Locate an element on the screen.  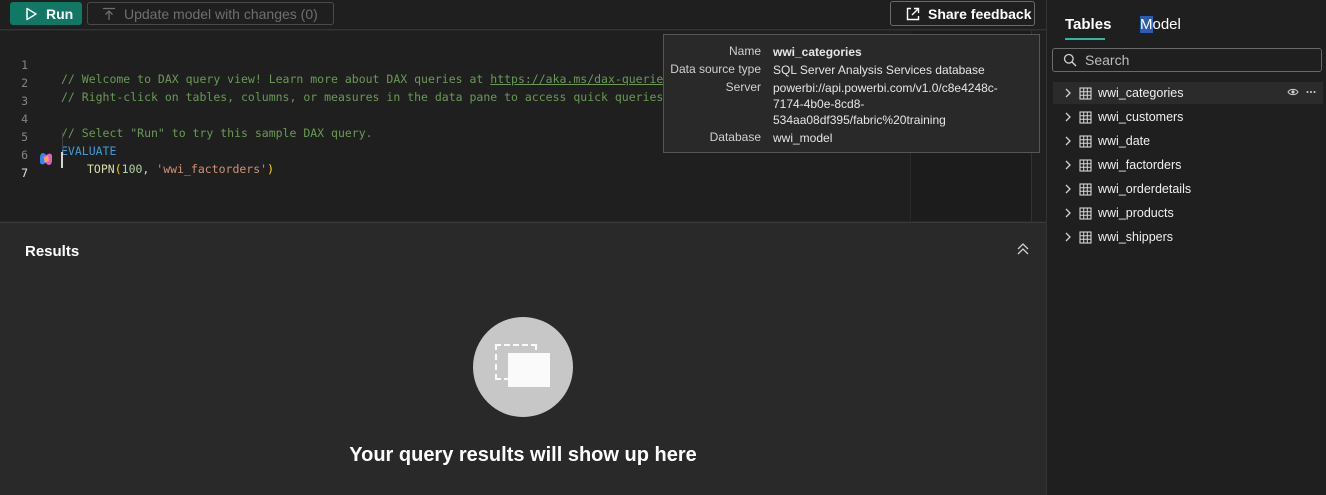
table-item: wwi_categories is located at coordinates (1188, 93).